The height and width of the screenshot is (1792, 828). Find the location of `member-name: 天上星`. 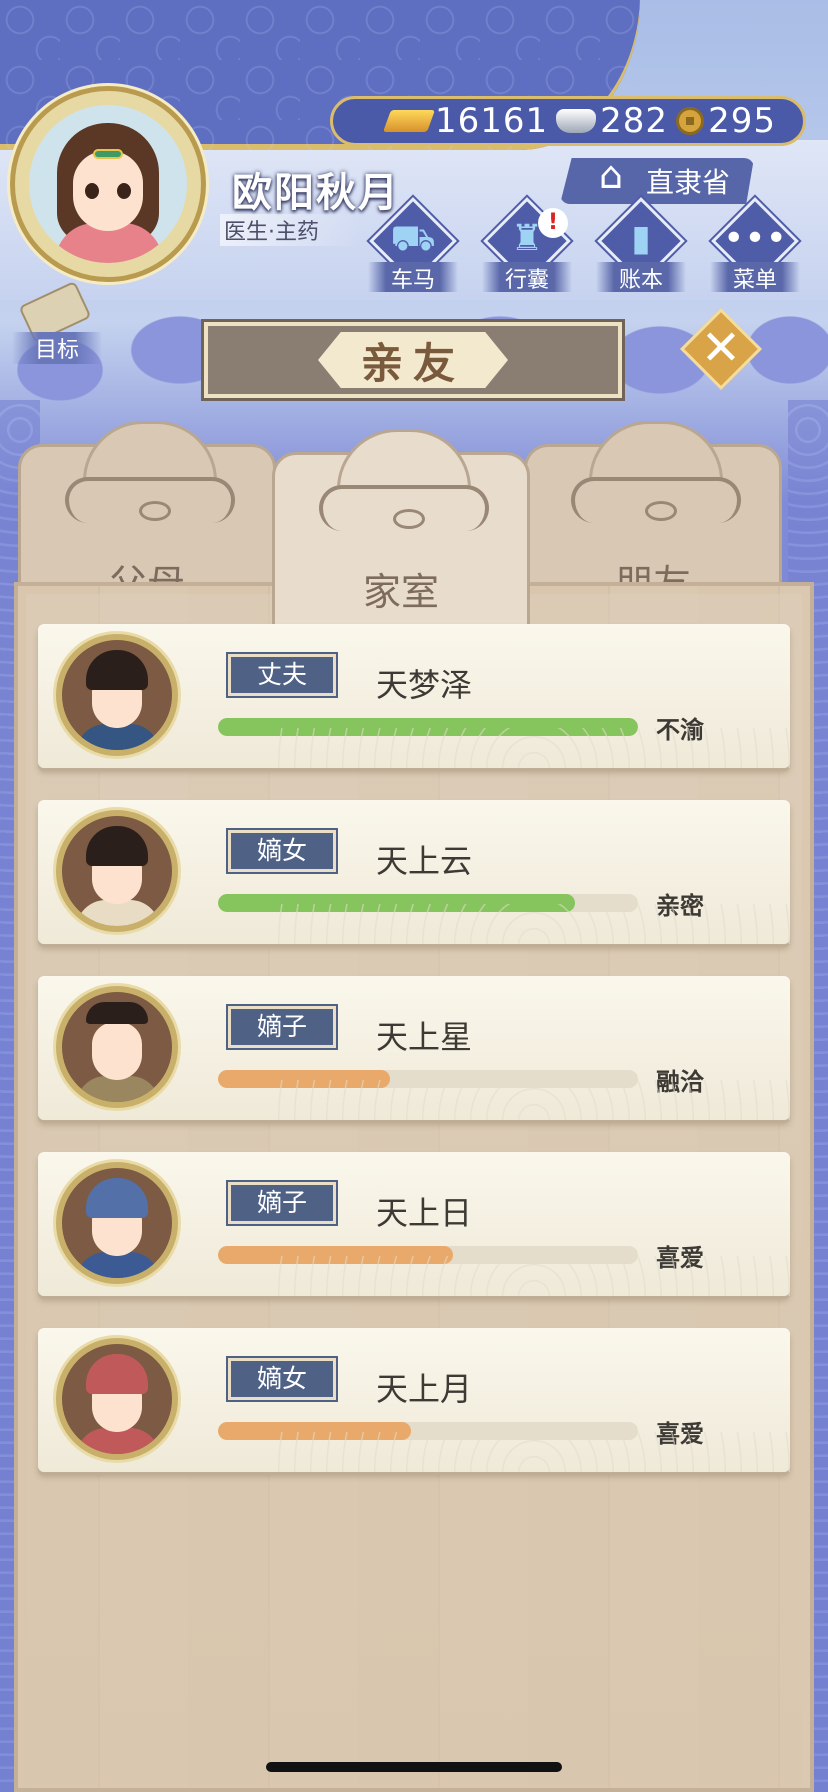

member-name: 天上星 is located at coordinates (424, 1037).